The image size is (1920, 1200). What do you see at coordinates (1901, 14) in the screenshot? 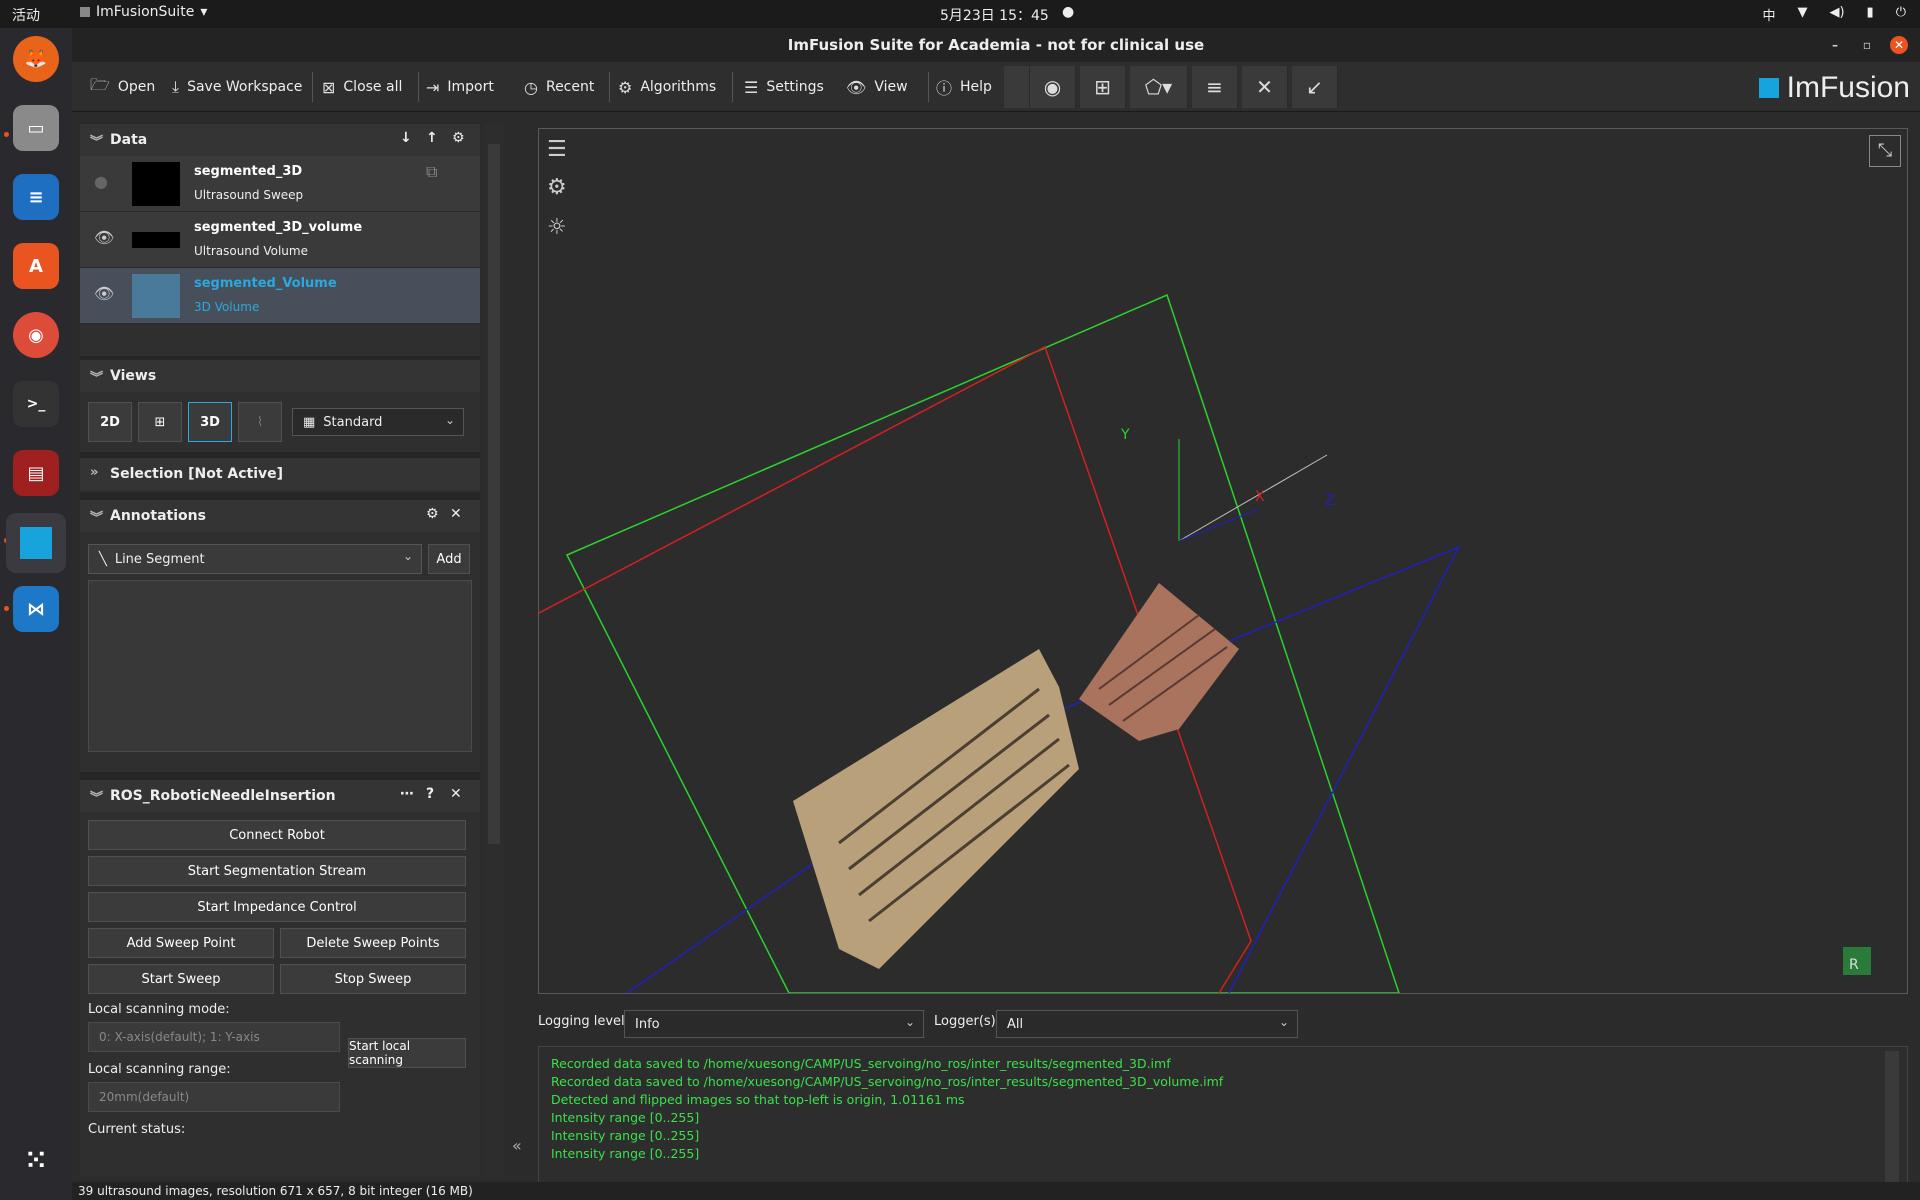
I see `power-icon: ⏻` at bounding box center [1901, 14].